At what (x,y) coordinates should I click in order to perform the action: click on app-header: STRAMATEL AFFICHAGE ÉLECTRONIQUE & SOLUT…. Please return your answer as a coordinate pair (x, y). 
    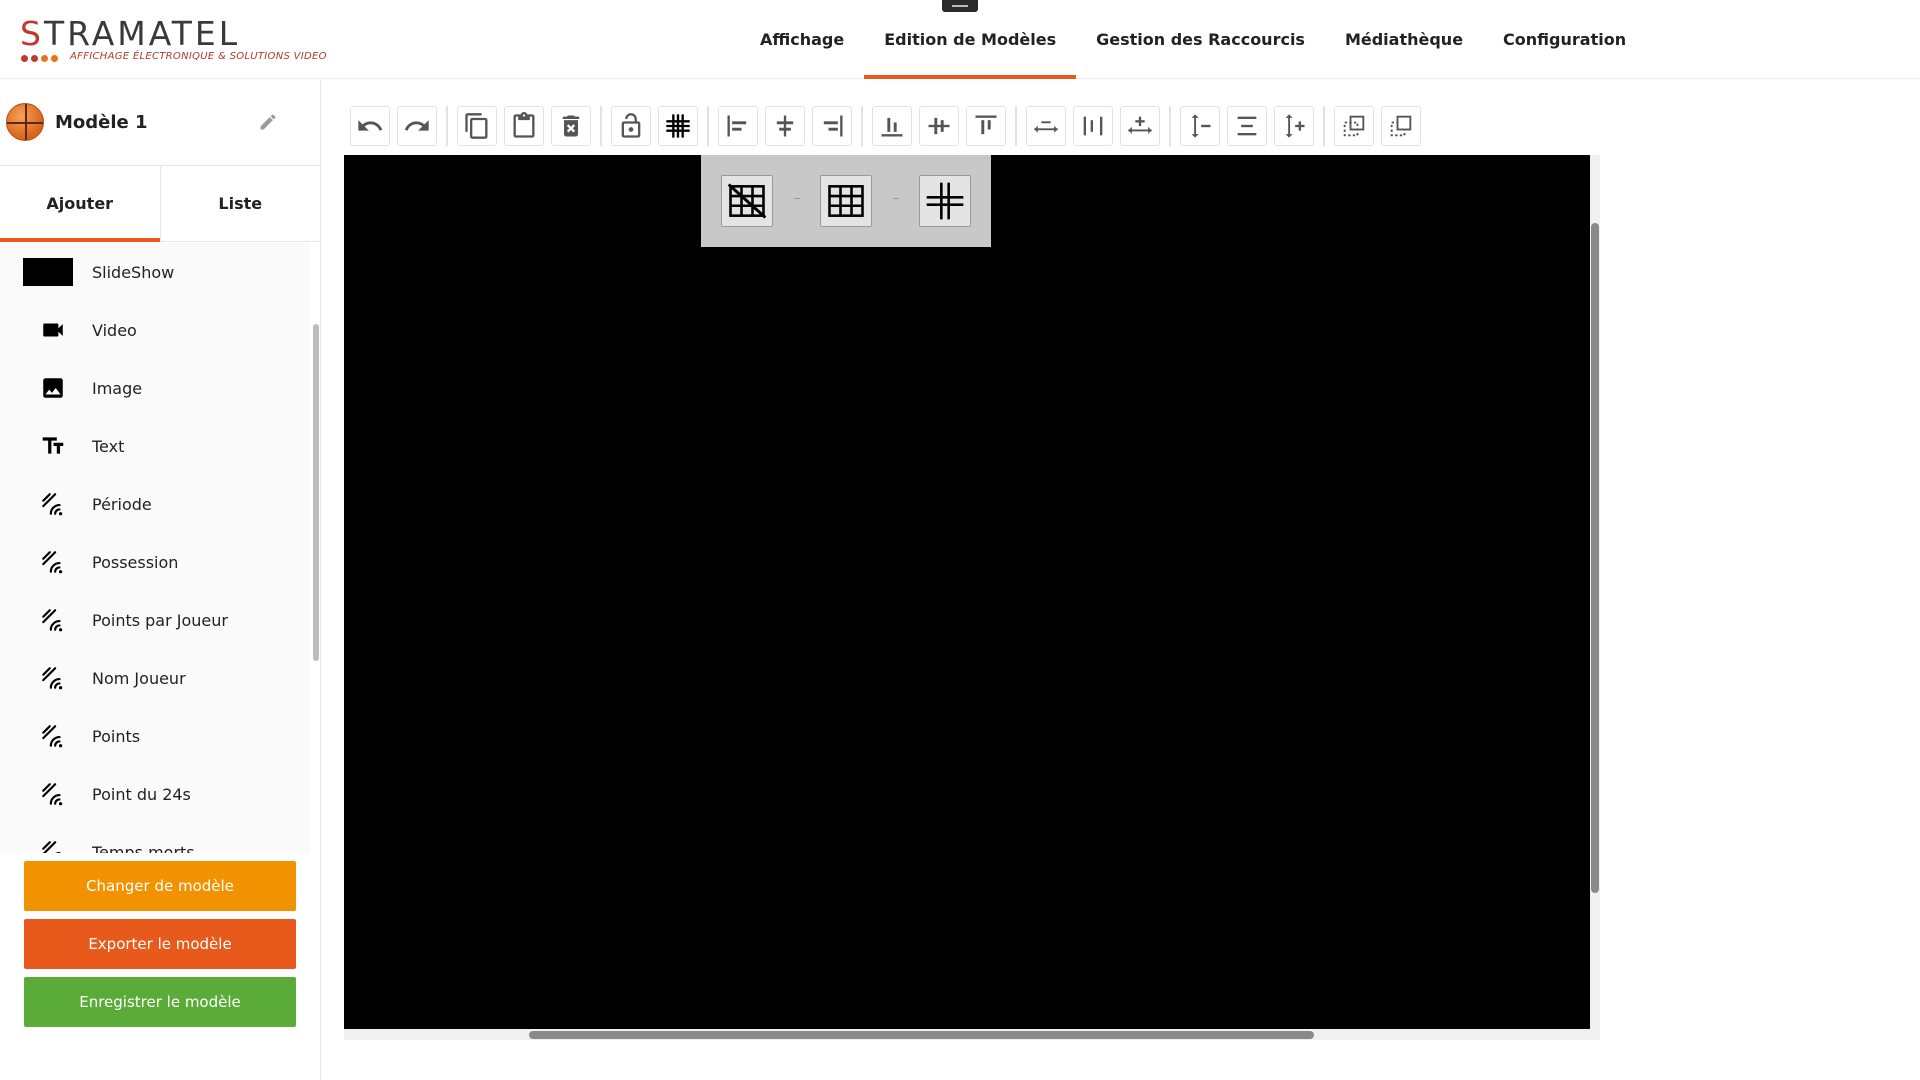
    Looking at the image, I should click on (960, 39).